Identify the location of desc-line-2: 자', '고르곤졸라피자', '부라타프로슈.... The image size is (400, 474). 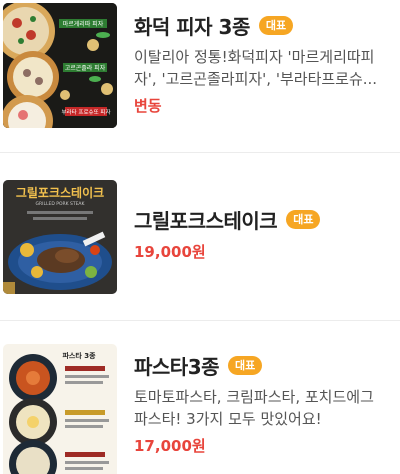
(256, 79).